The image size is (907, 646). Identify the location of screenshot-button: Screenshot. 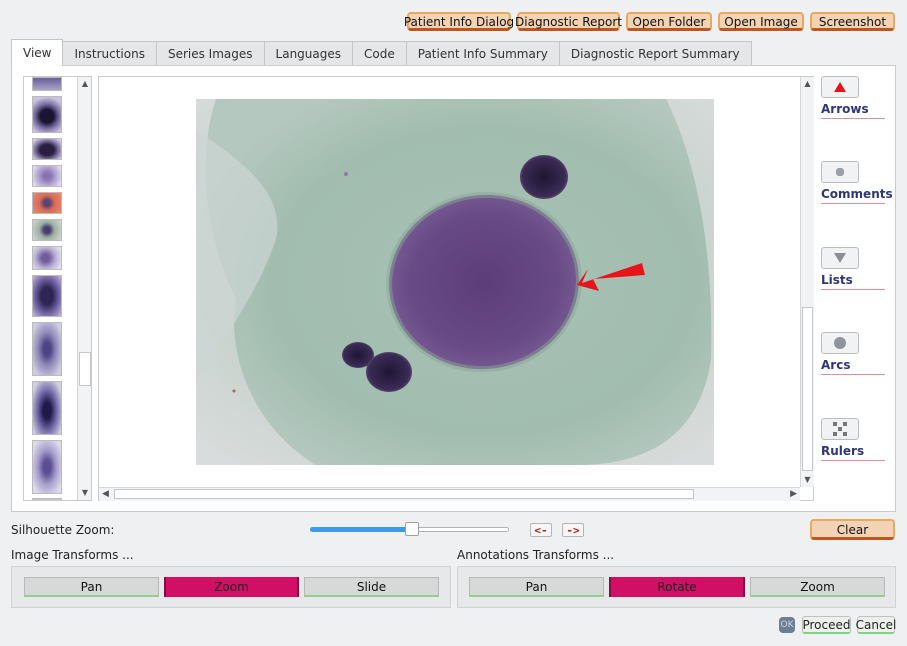
(852, 21).